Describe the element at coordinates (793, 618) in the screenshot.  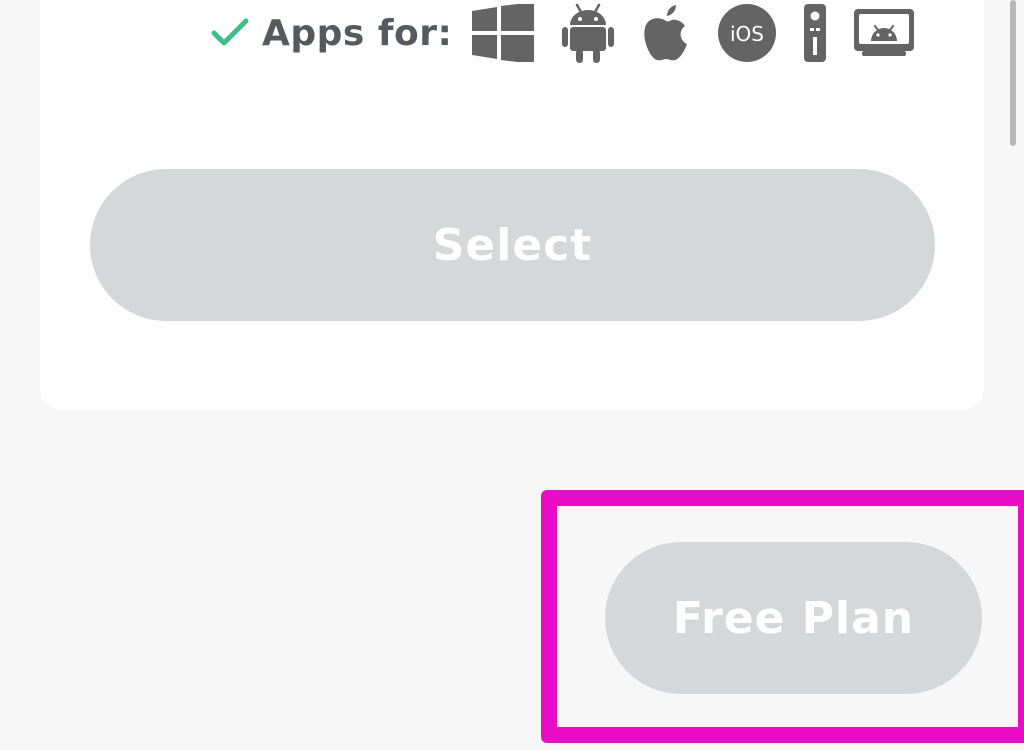
I see `free-plan-button: Free Plan` at that location.